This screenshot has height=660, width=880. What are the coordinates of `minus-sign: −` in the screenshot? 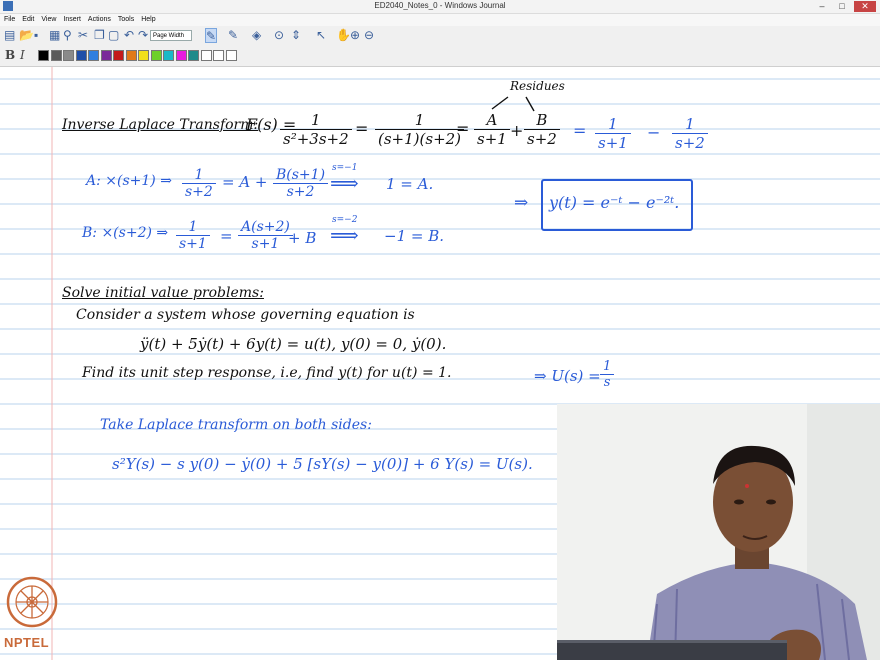 It's located at (654, 132).